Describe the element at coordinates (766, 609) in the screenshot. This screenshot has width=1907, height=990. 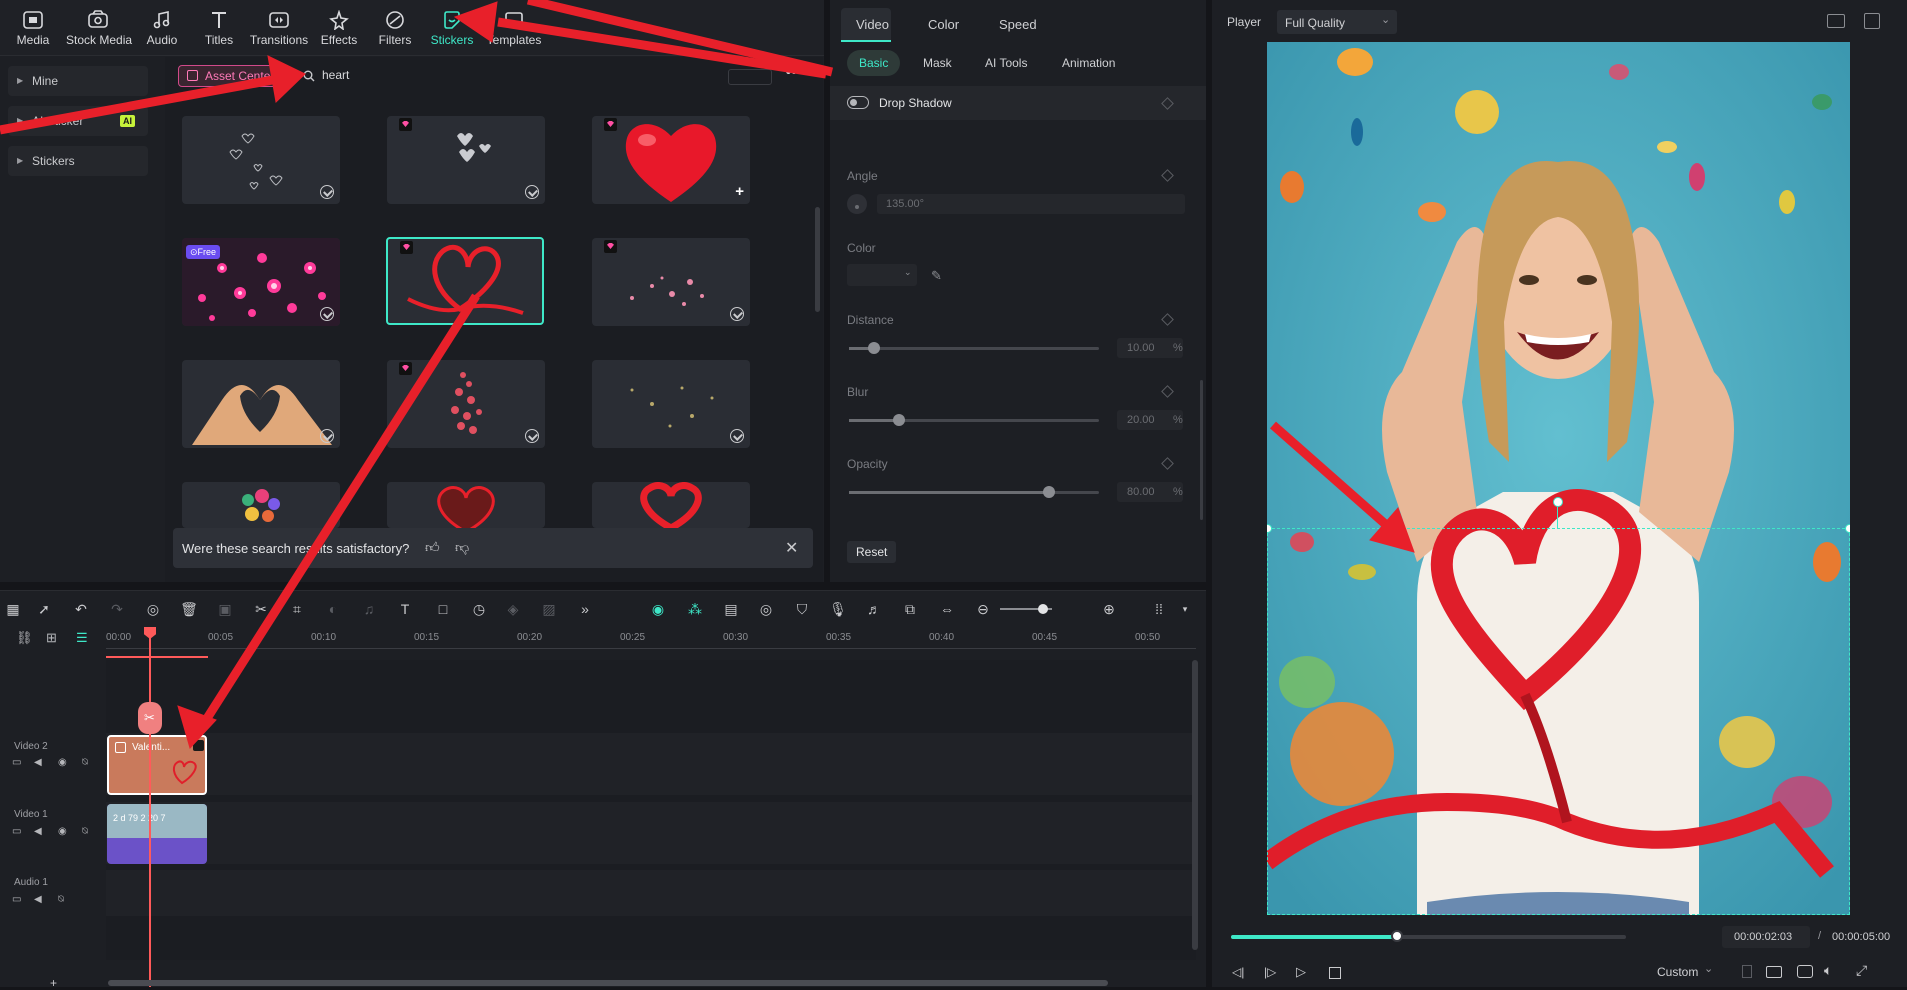
I see `marker-icon: ◎` at that location.